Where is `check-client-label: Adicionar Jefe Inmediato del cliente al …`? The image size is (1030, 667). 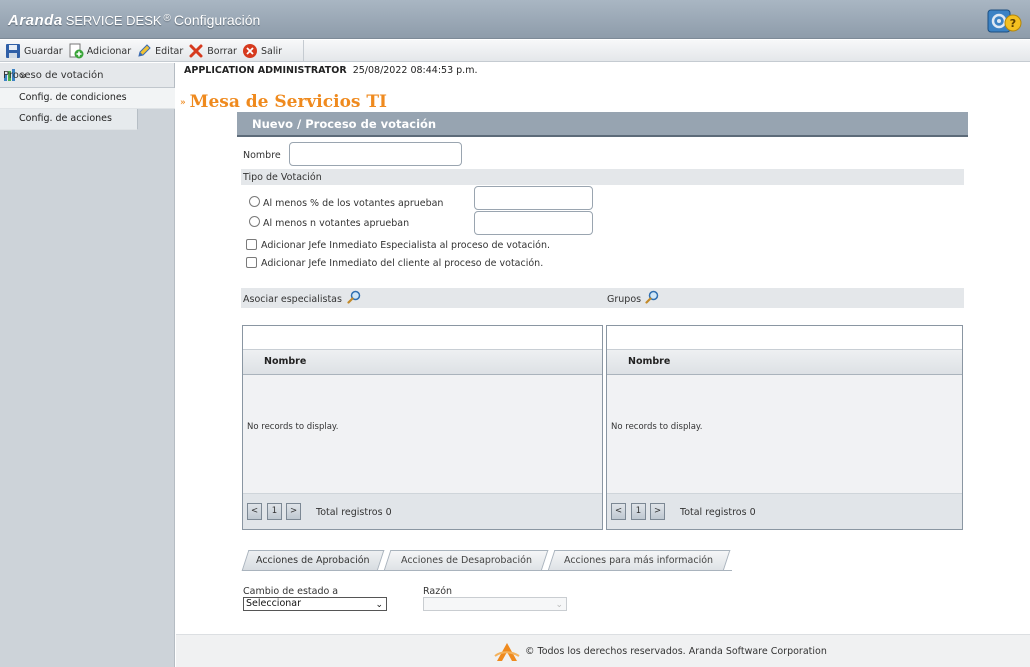 check-client-label: Adicionar Jefe Inmediato del cliente al … is located at coordinates (402, 263).